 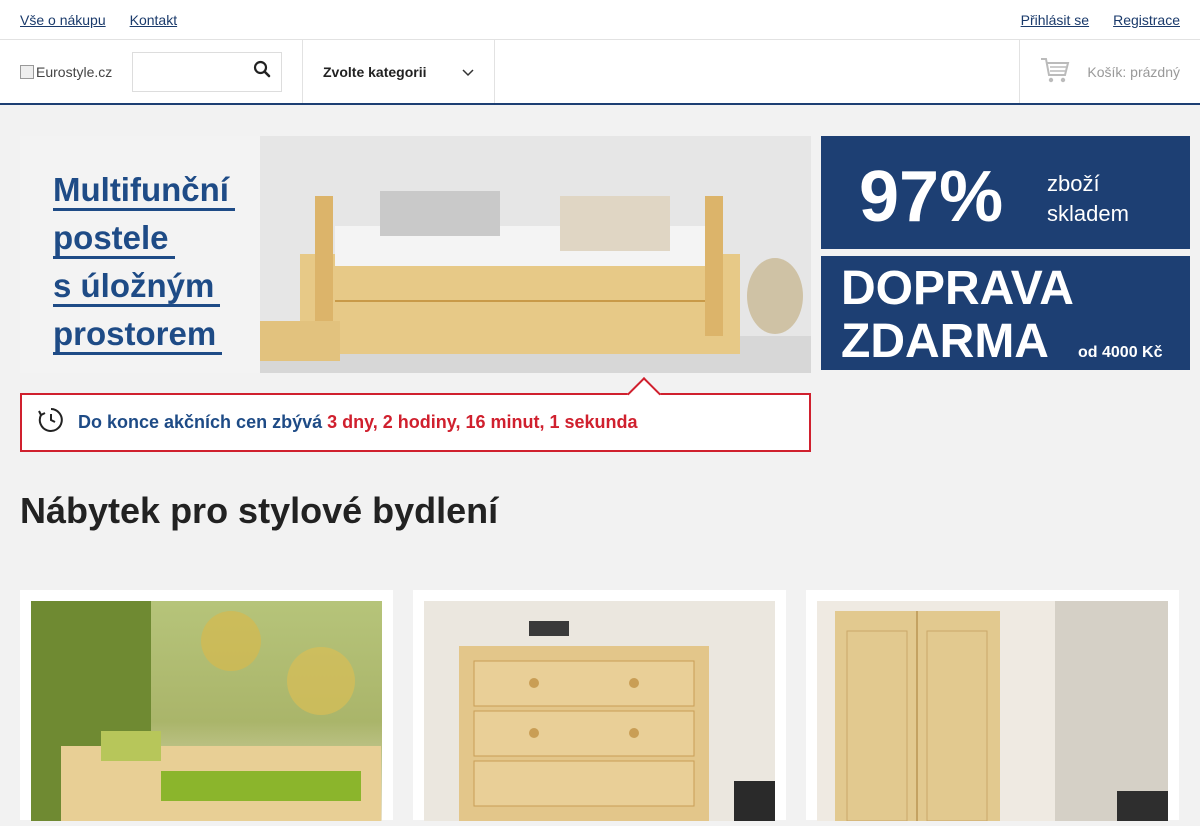 What do you see at coordinates (138, 335) in the screenshot?
I see `hero-line-4: prostorem` at bounding box center [138, 335].